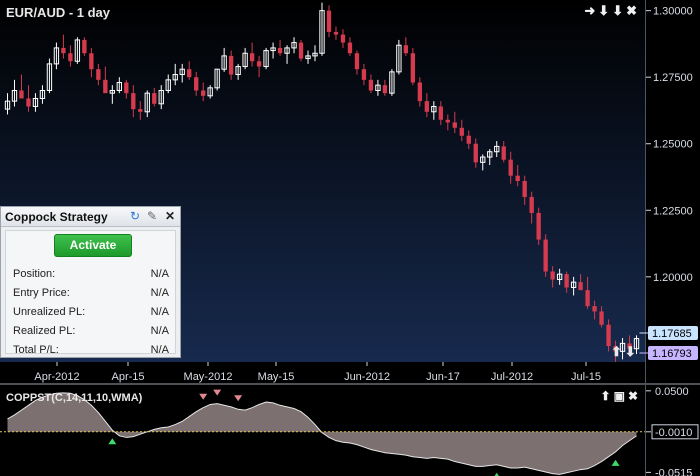 The height and width of the screenshot is (476, 700). What do you see at coordinates (170, 216) in the screenshot?
I see `close-icon: ✕` at bounding box center [170, 216].